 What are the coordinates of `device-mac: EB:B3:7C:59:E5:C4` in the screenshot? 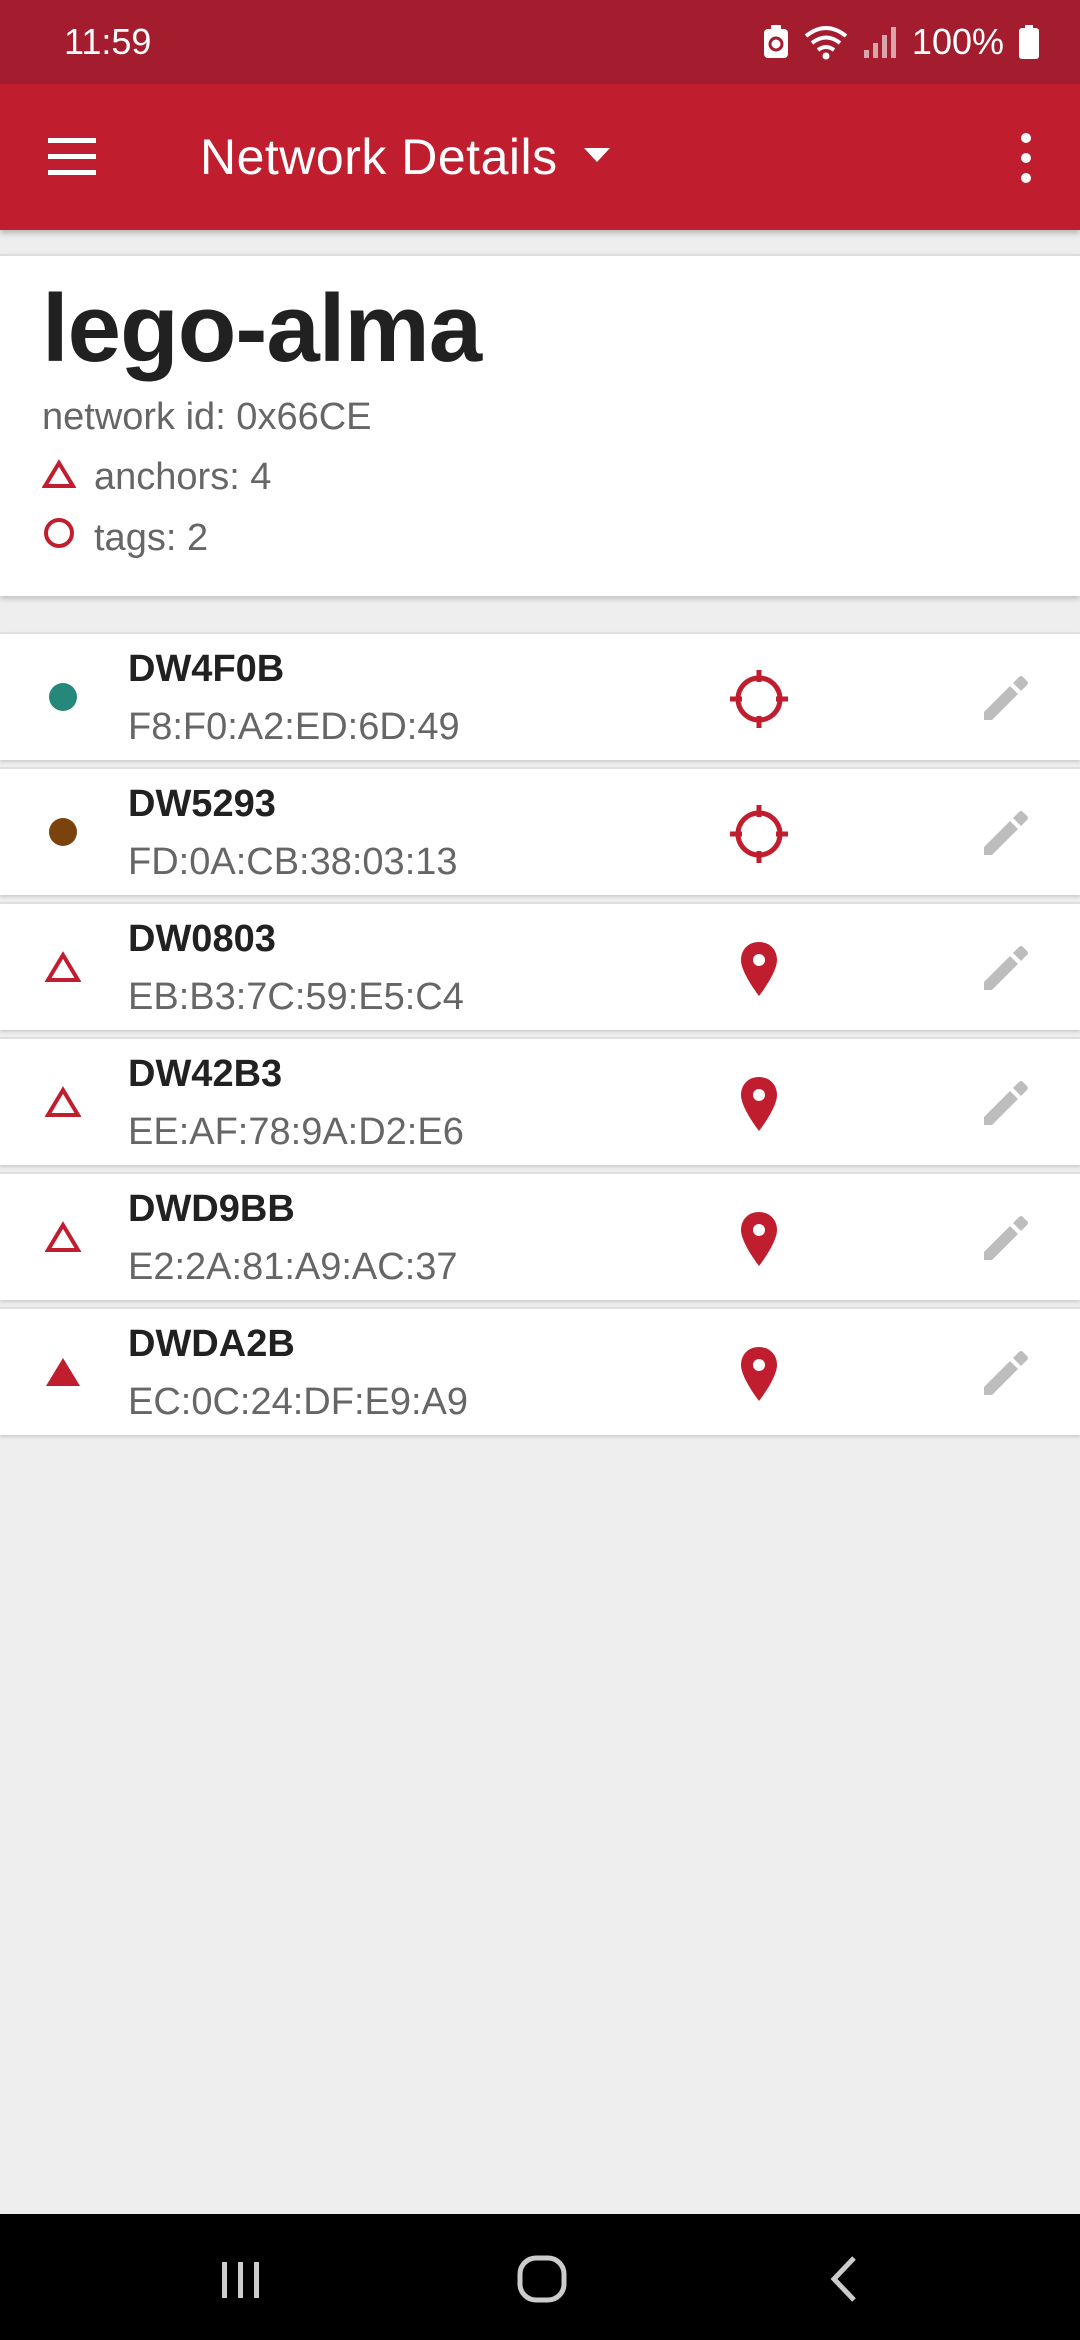 It's located at (296, 997).